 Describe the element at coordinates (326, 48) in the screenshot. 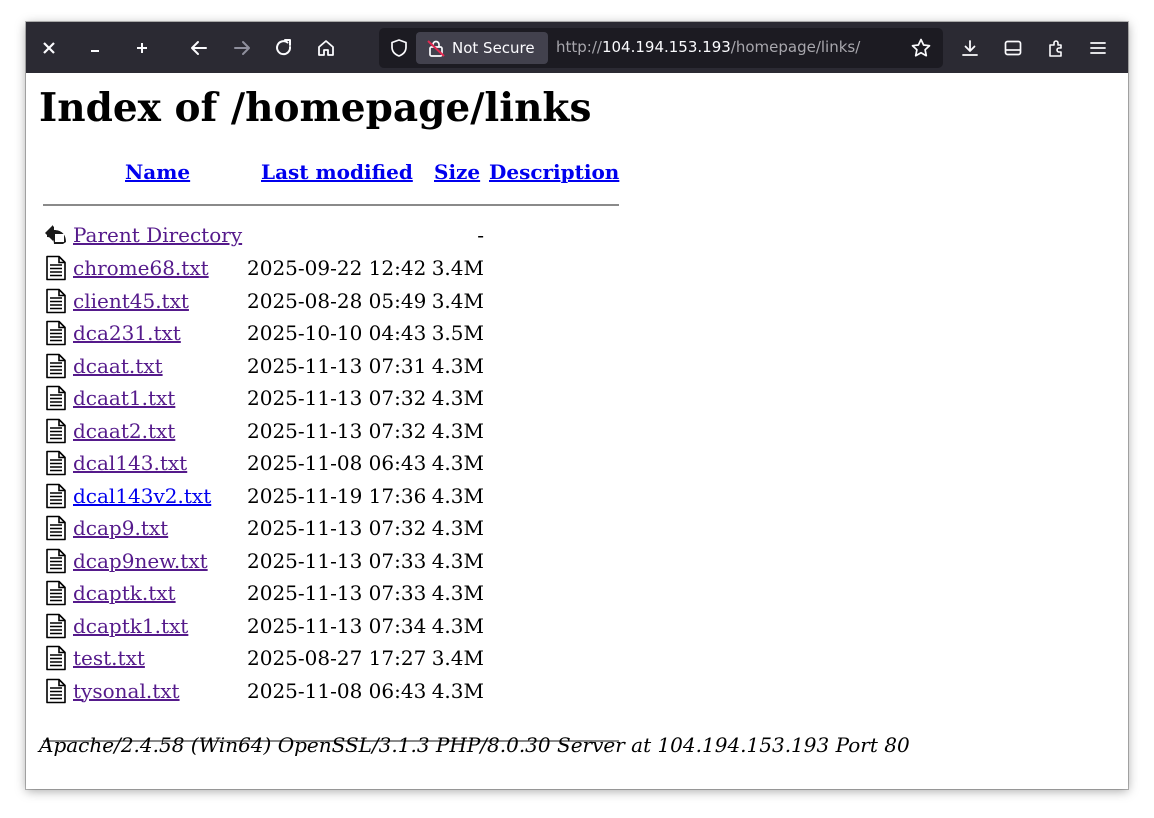

I see `home-icon` at that location.